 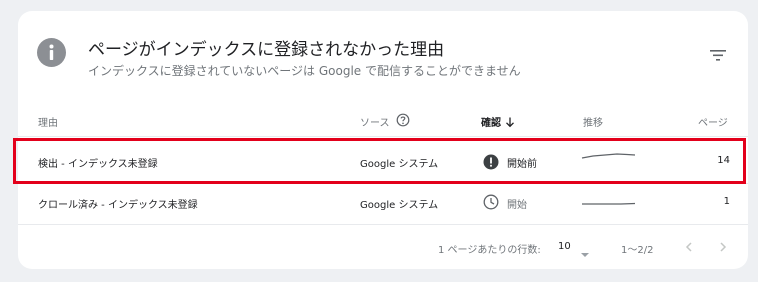 What do you see at coordinates (718, 55) in the screenshot?
I see `filter-icon` at bounding box center [718, 55].